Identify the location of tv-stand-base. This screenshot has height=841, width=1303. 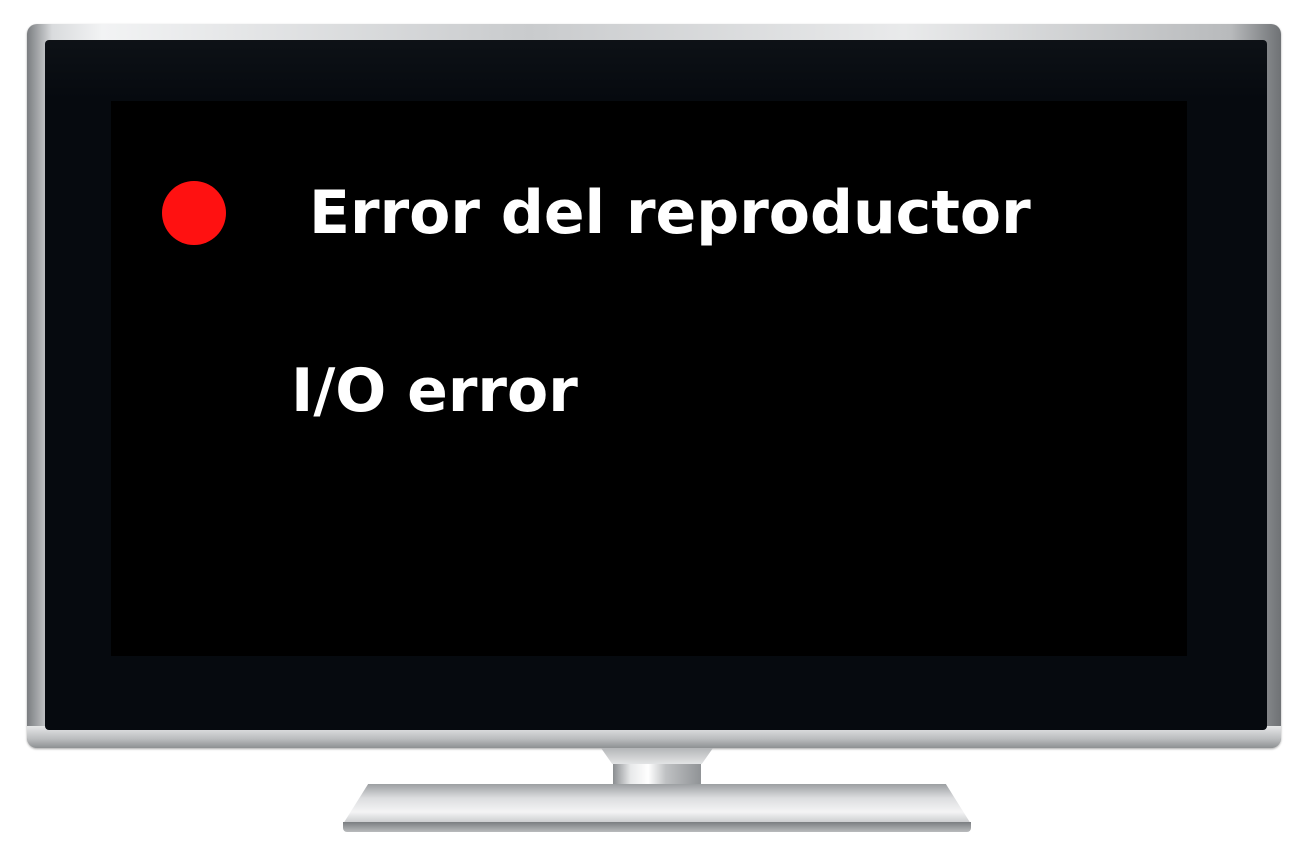
(657, 809).